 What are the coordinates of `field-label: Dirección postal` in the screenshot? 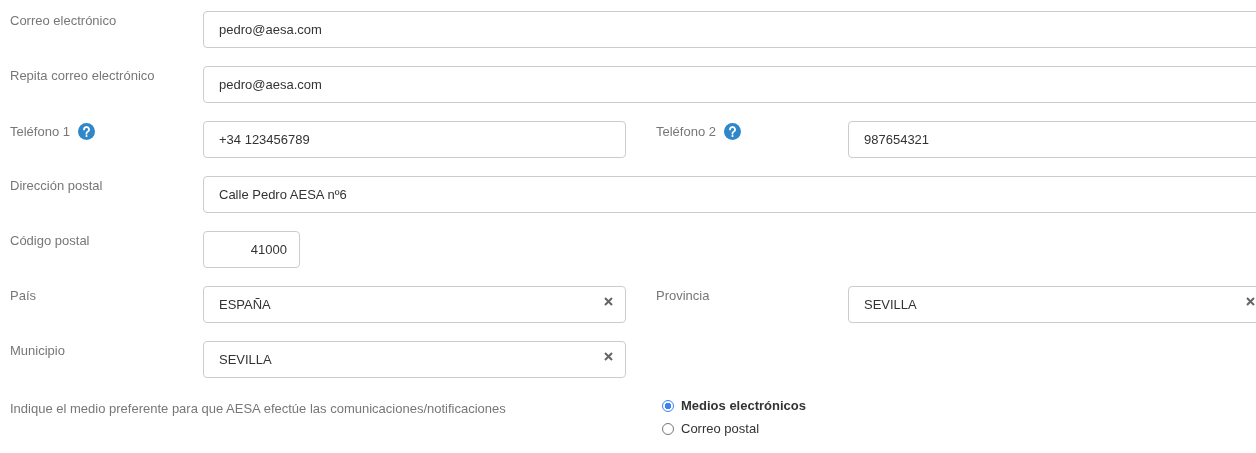 It's located at (56, 185).